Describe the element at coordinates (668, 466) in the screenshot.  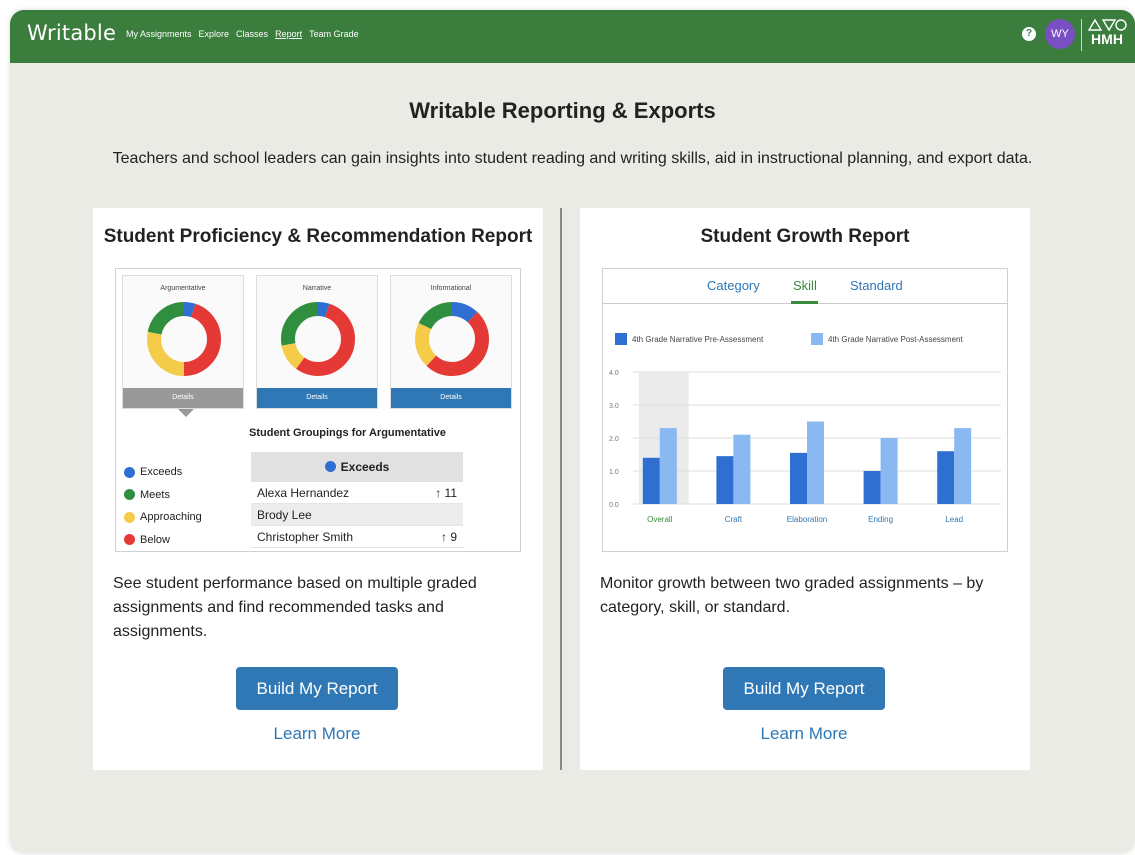
I see `bar-post-overall` at that location.